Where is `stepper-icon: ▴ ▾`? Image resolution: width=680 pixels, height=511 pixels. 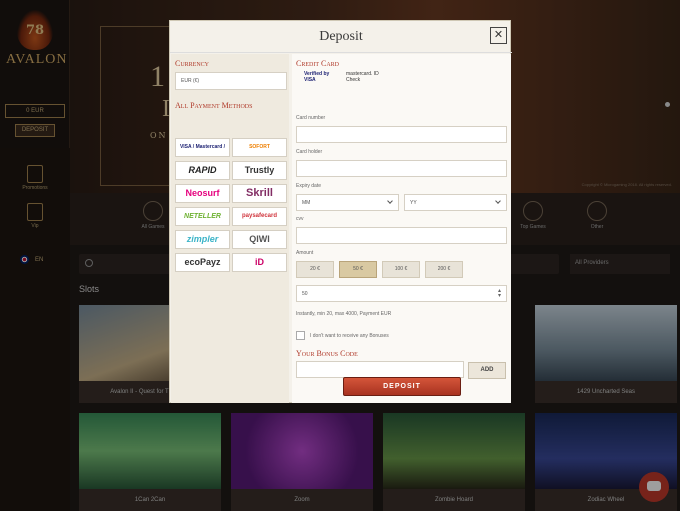
stepper-icon: ▴ ▾ is located at coordinates (499, 293).